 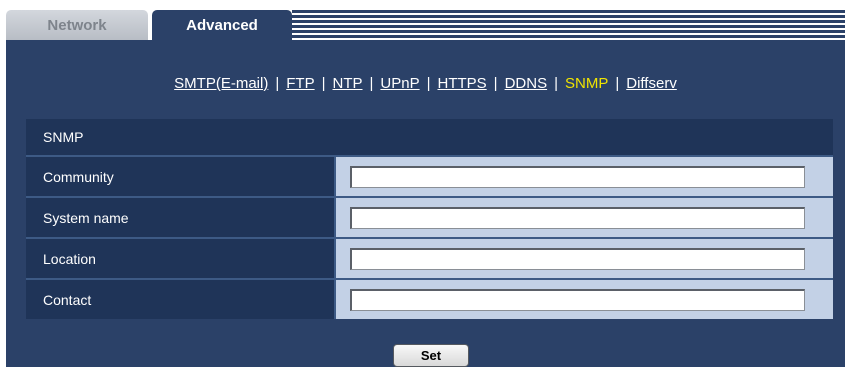 I want to click on tab-strip-decoration, so click(x=568, y=25).